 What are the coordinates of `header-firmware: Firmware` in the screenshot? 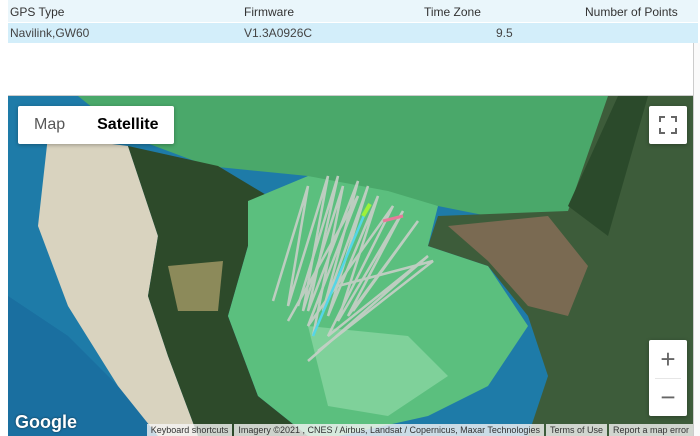 It's located at (269, 12).